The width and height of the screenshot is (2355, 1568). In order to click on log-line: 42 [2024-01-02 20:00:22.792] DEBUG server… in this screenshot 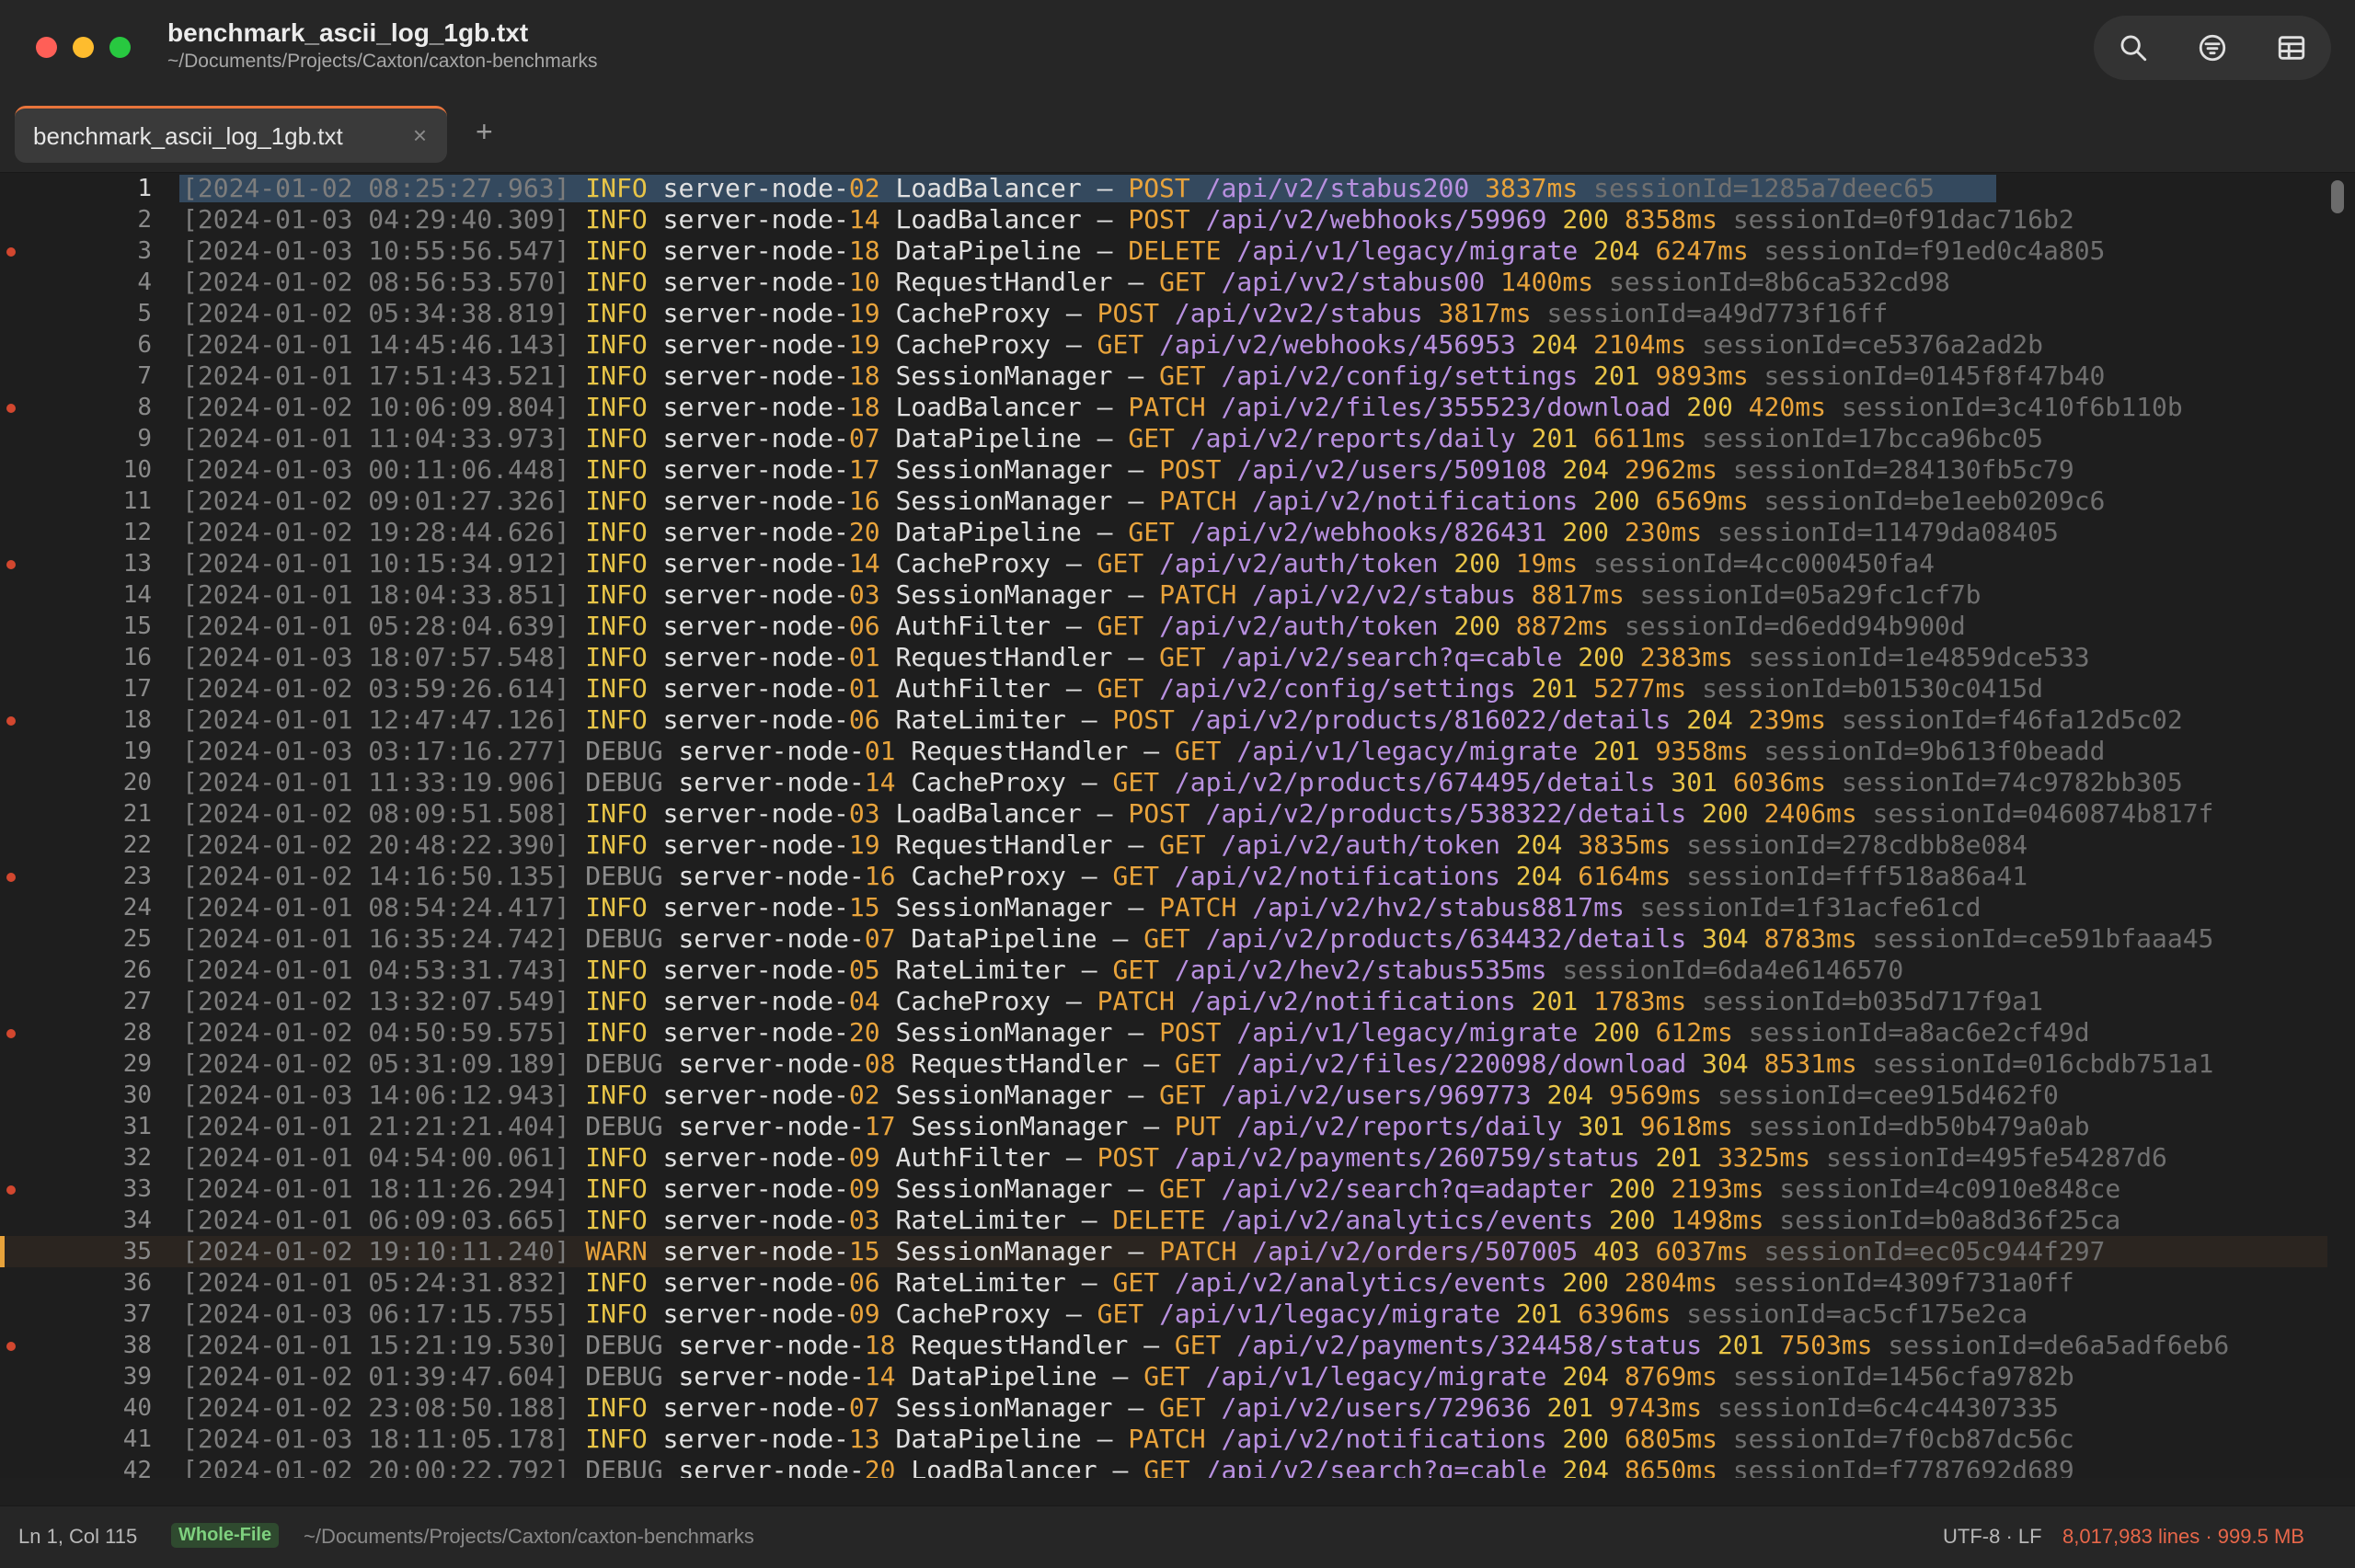, I will do `click(1163, 1466)`.